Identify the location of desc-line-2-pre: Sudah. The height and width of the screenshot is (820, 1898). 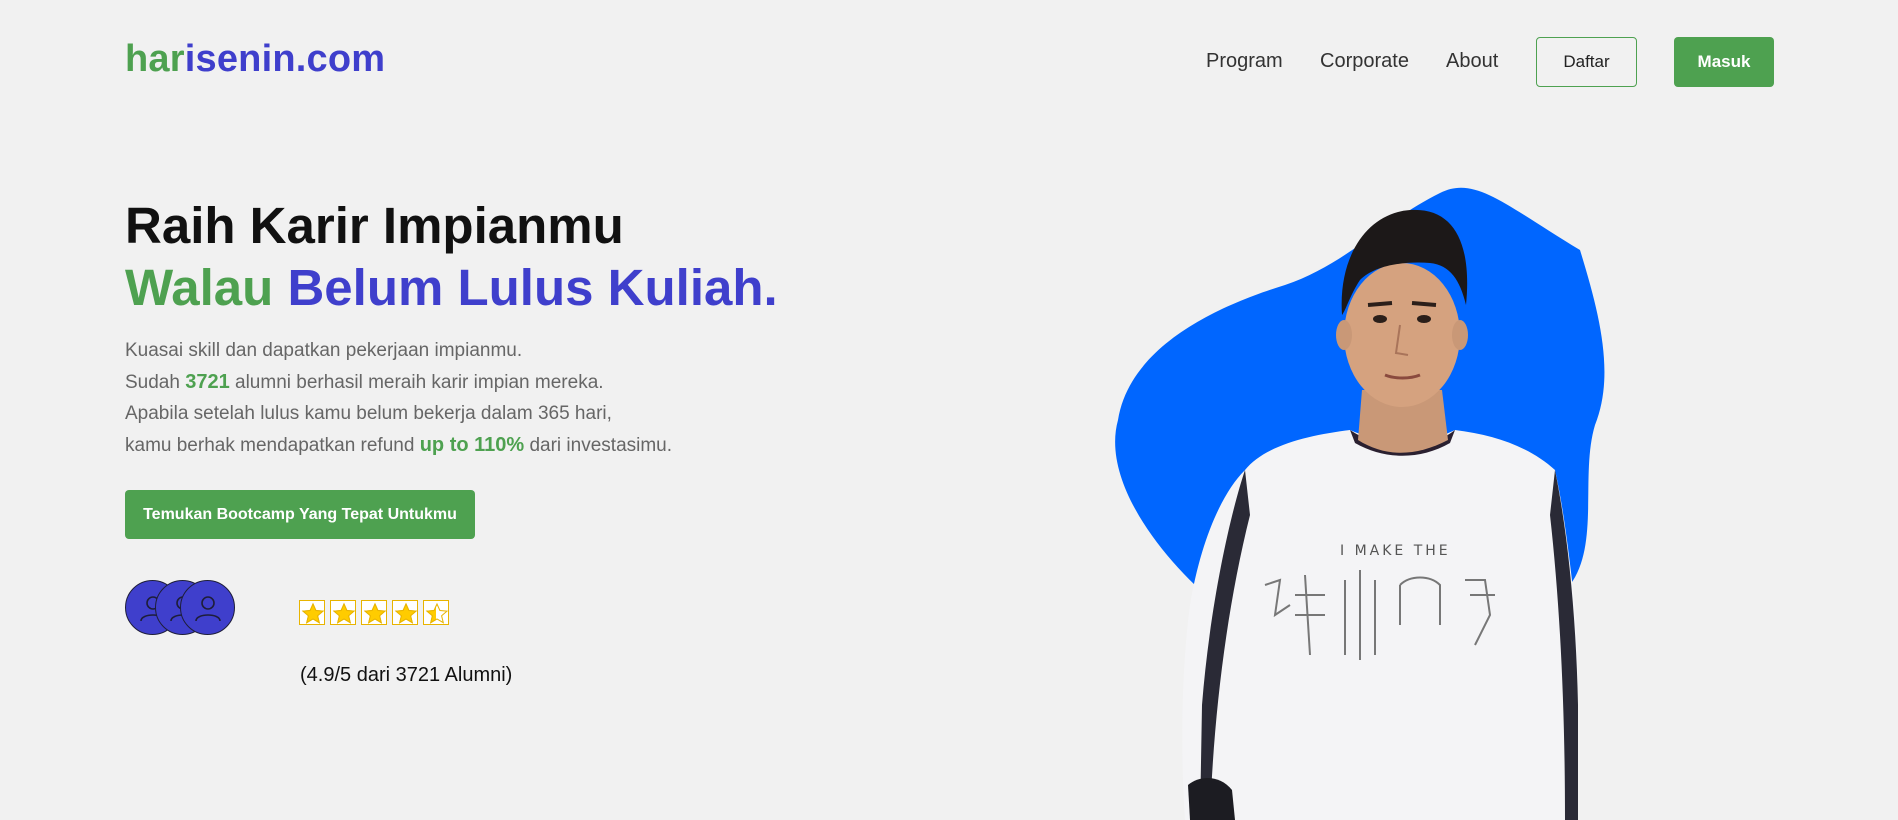
(152, 382).